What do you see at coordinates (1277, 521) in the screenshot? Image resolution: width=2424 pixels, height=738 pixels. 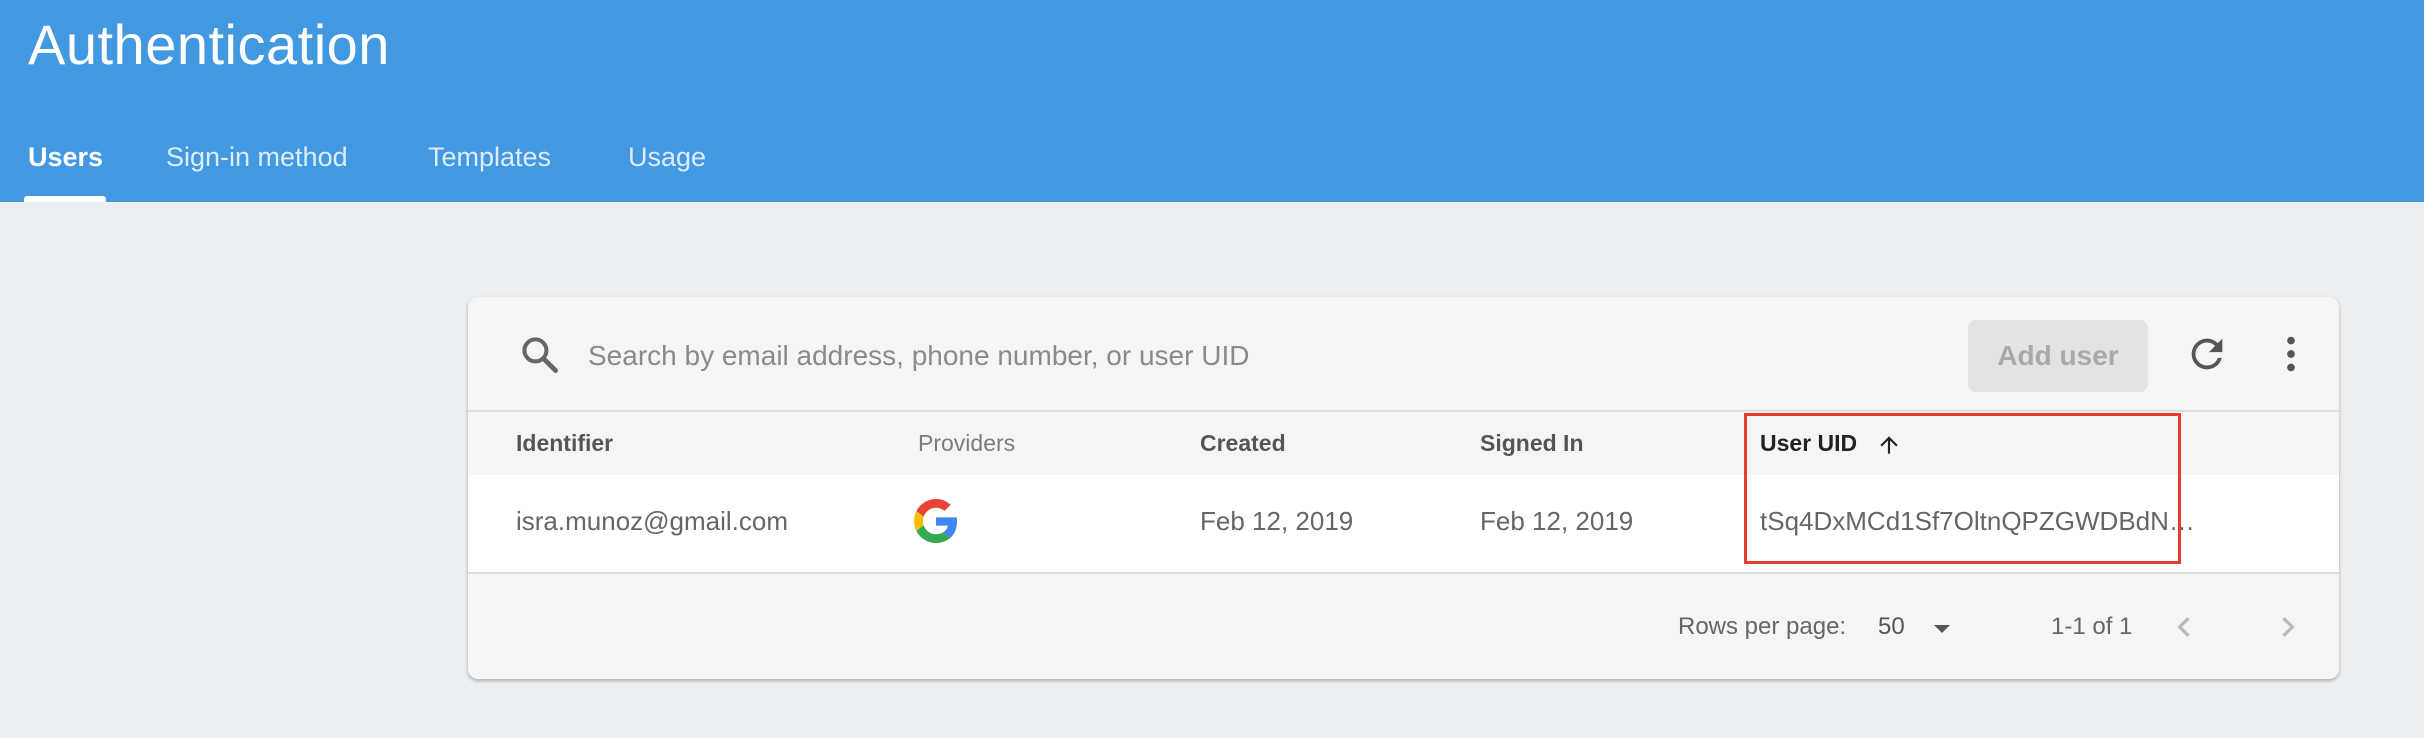 I see `cell-created: Feb 12, 2019` at bounding box center [1277, 521].